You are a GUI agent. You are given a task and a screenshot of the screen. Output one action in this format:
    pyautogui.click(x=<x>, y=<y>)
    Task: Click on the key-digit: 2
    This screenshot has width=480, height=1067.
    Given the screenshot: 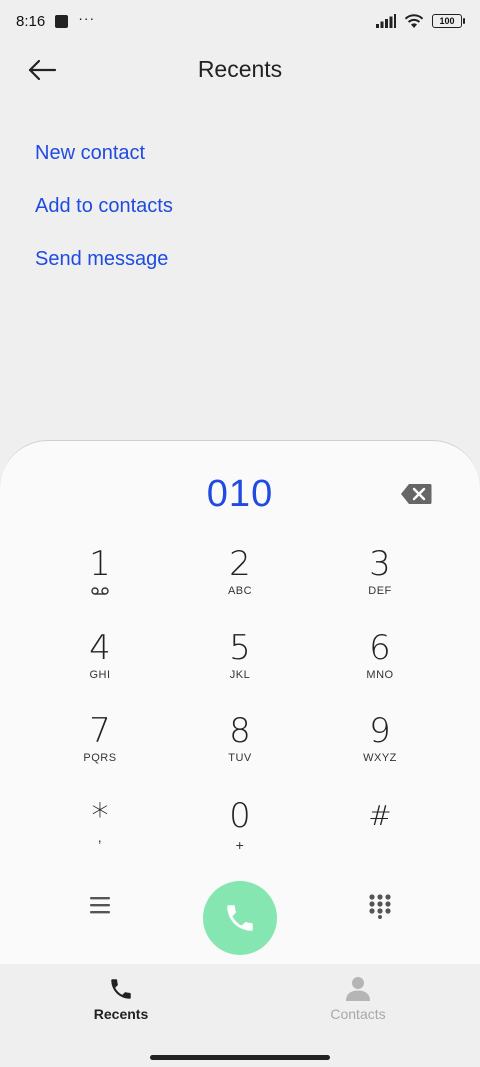 What is the action you would take?
    pyautogui.click(x=240, y=564)
    